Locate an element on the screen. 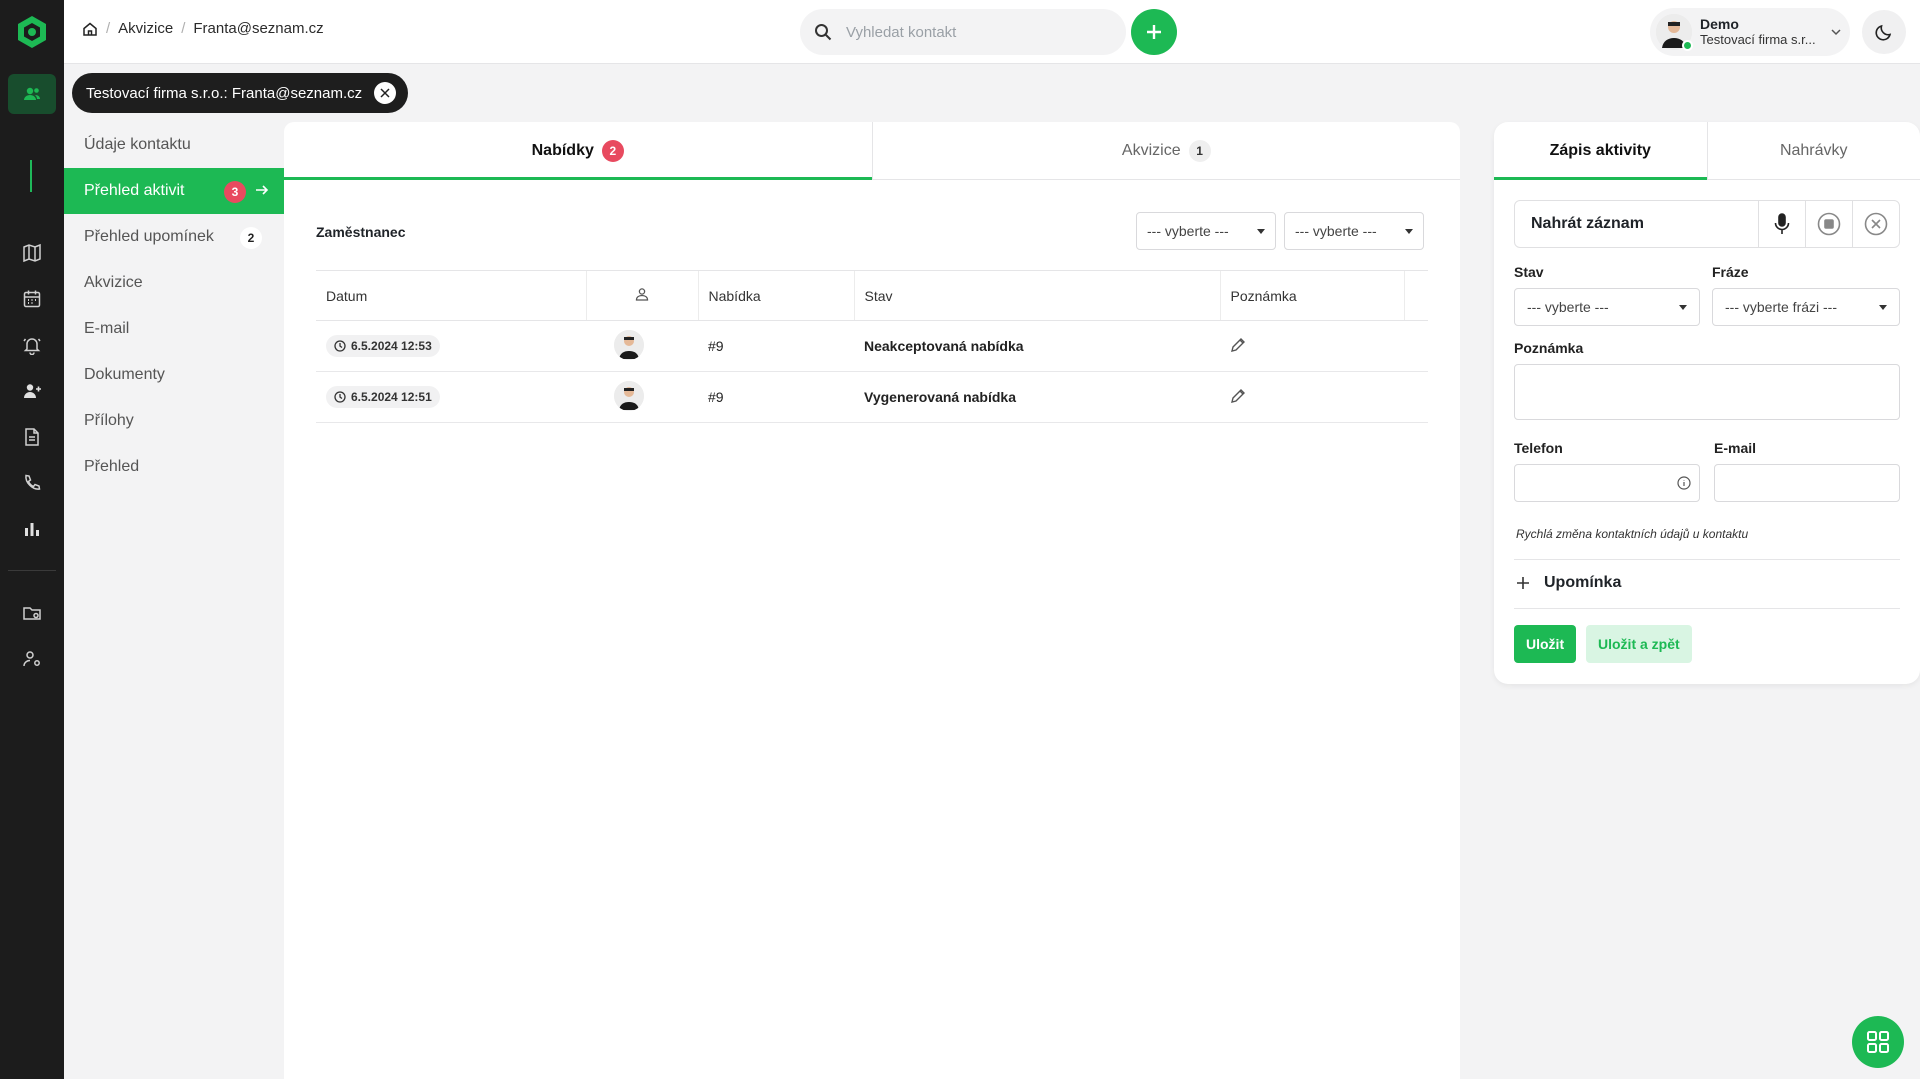  email-label: E-mail is located at coordinates (1735, 448).